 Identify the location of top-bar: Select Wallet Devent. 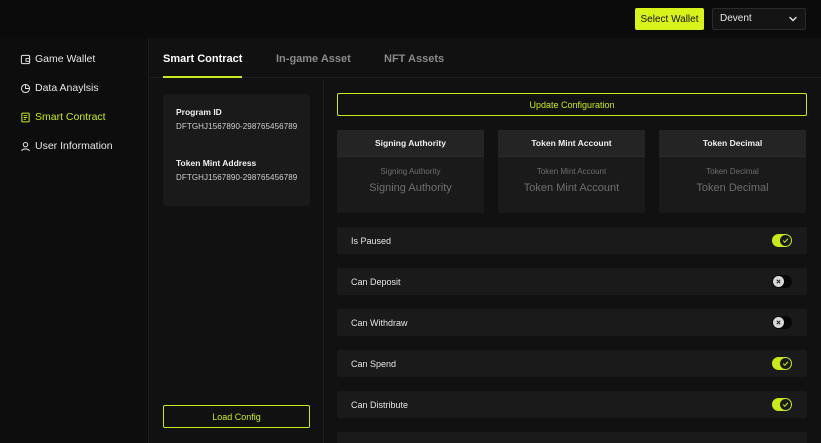
(410, 19).